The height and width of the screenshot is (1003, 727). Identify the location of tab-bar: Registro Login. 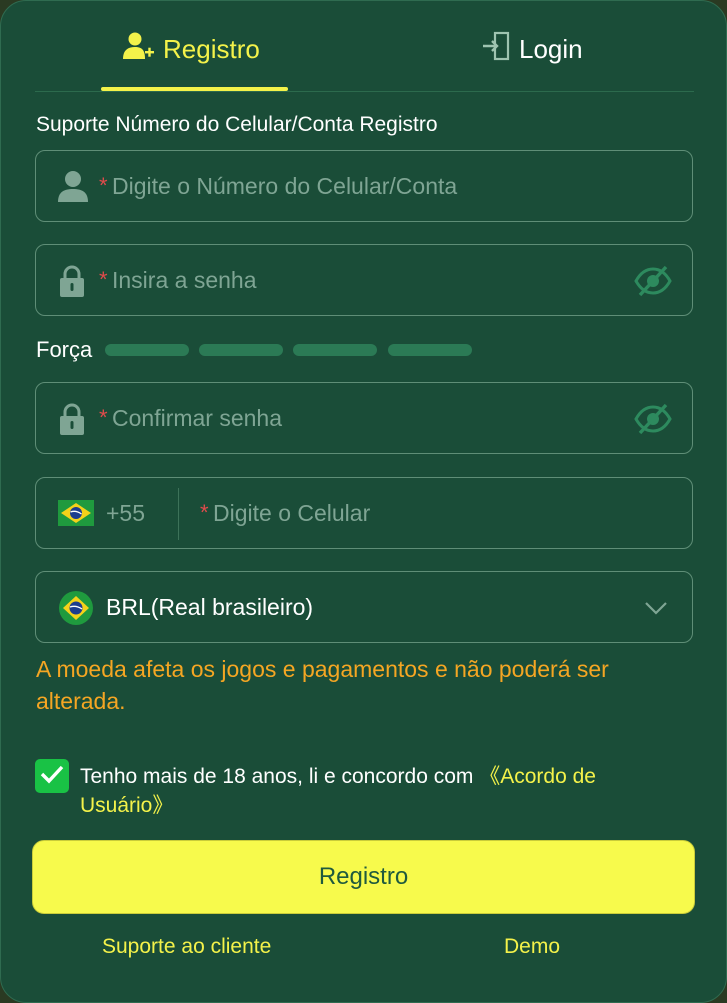
(364, 46).